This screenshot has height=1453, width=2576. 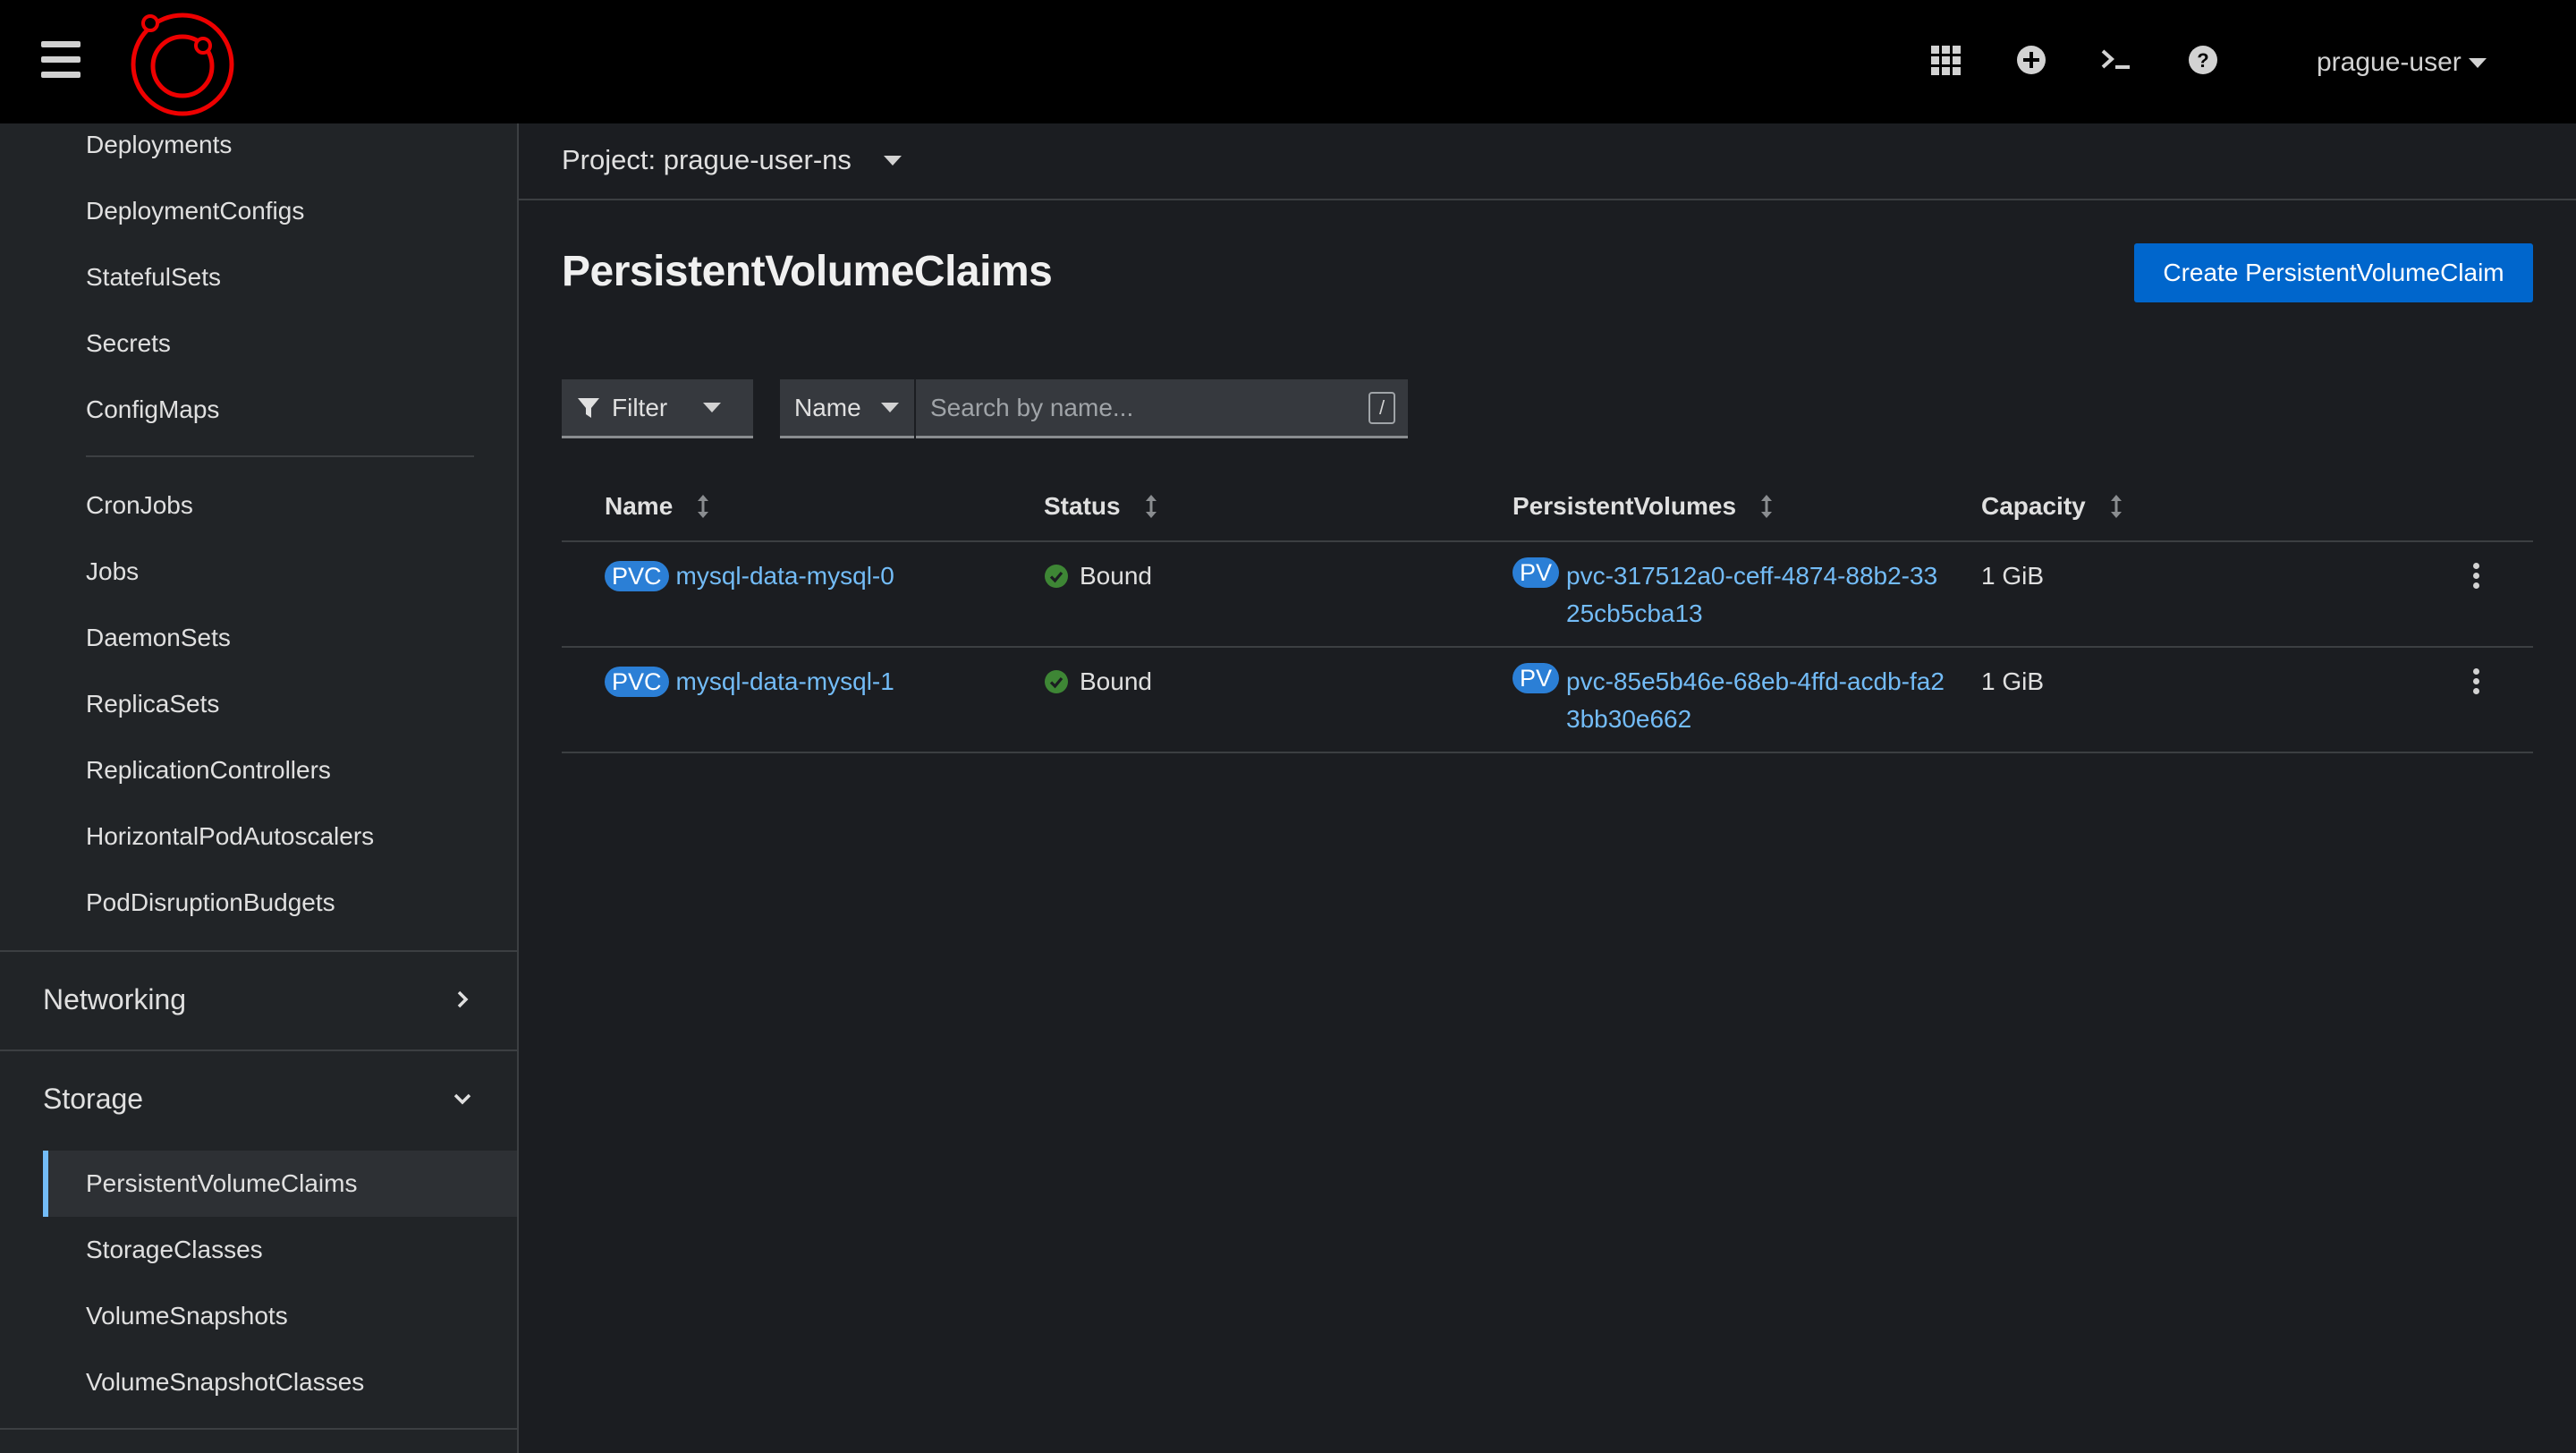 What do you see at coordinates (45, 1184) in the screenshot?
I see `active-item-indicator` at bounding box center [45, 1184].